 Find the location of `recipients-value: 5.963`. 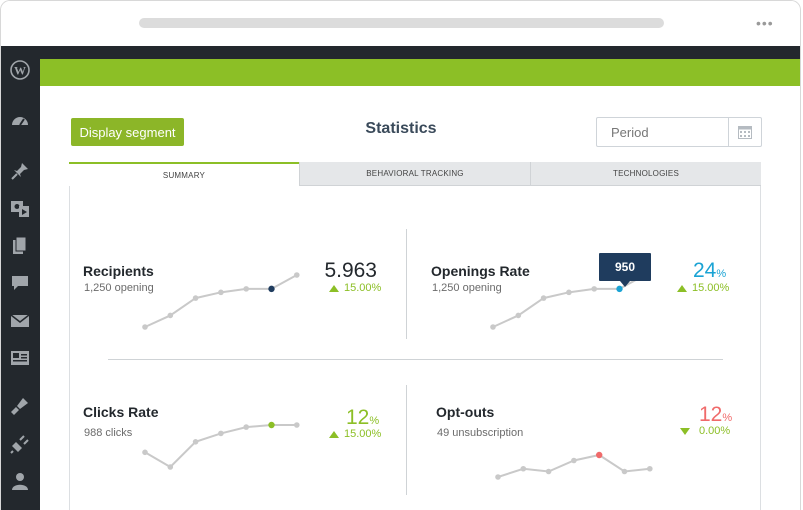

recipients-value: 5.963 is located at coordinates (350, 271).